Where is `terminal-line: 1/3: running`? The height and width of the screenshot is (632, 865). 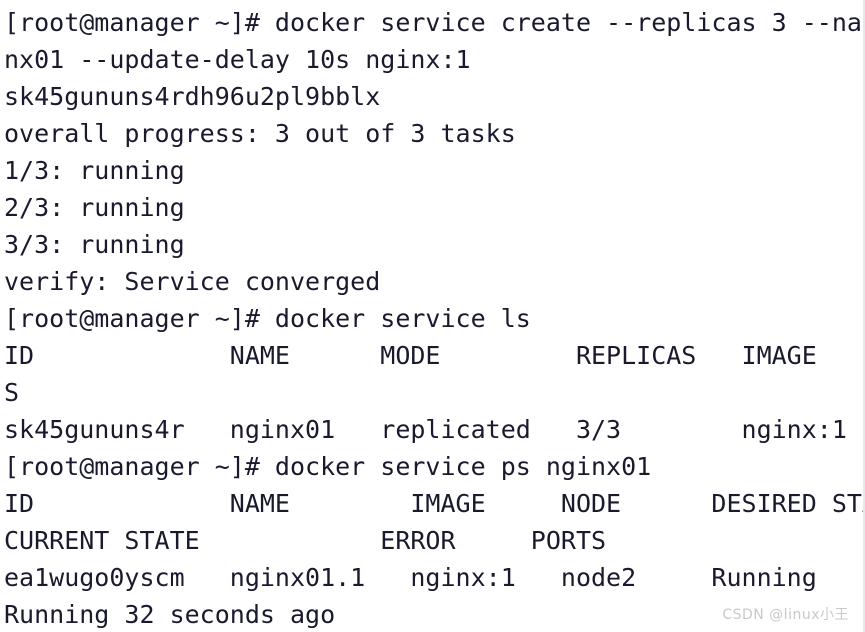 terminal-line: 1/3: running is located at coordinates (94, 170).